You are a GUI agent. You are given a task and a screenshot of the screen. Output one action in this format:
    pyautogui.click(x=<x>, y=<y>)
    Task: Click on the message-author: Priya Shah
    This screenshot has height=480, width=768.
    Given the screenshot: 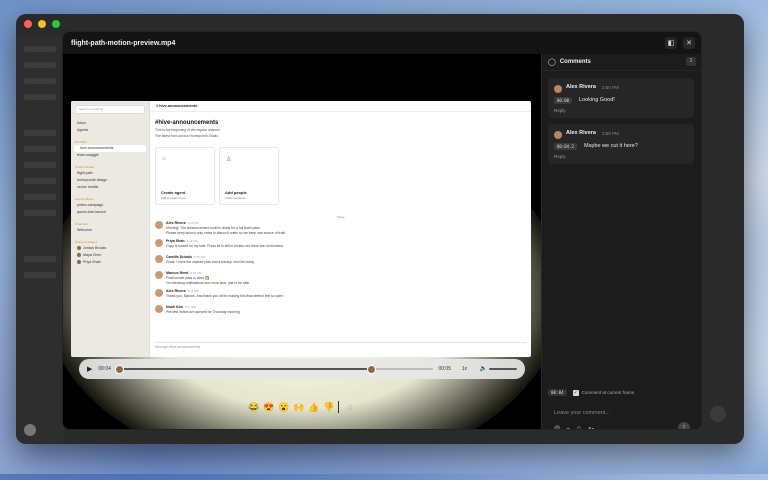 What is the action you would take?
    pyautogui.click(x=175, y=241)
    